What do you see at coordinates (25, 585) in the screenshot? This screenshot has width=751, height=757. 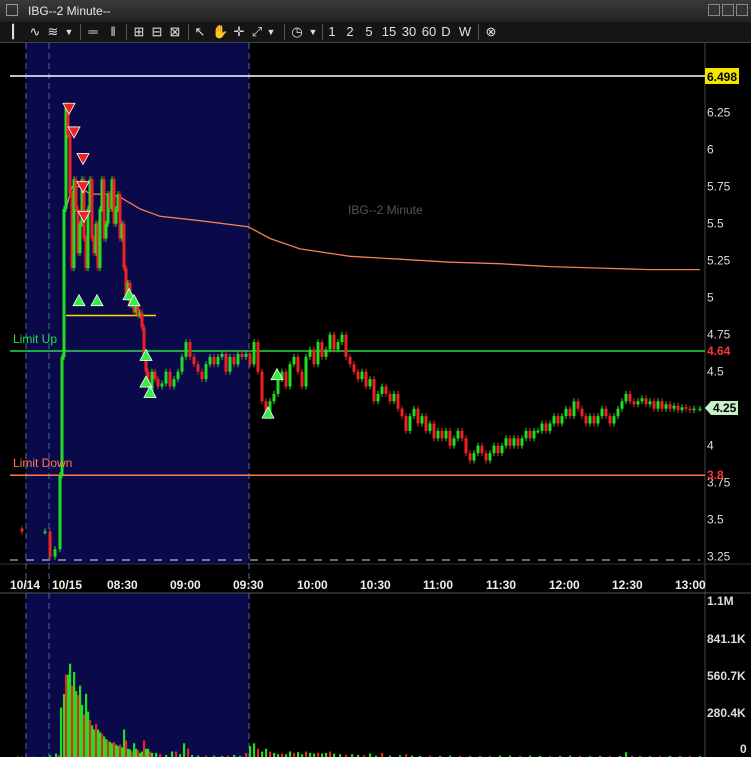 I see `time-tick-label: 10/14` at bounding box center [25, 585].